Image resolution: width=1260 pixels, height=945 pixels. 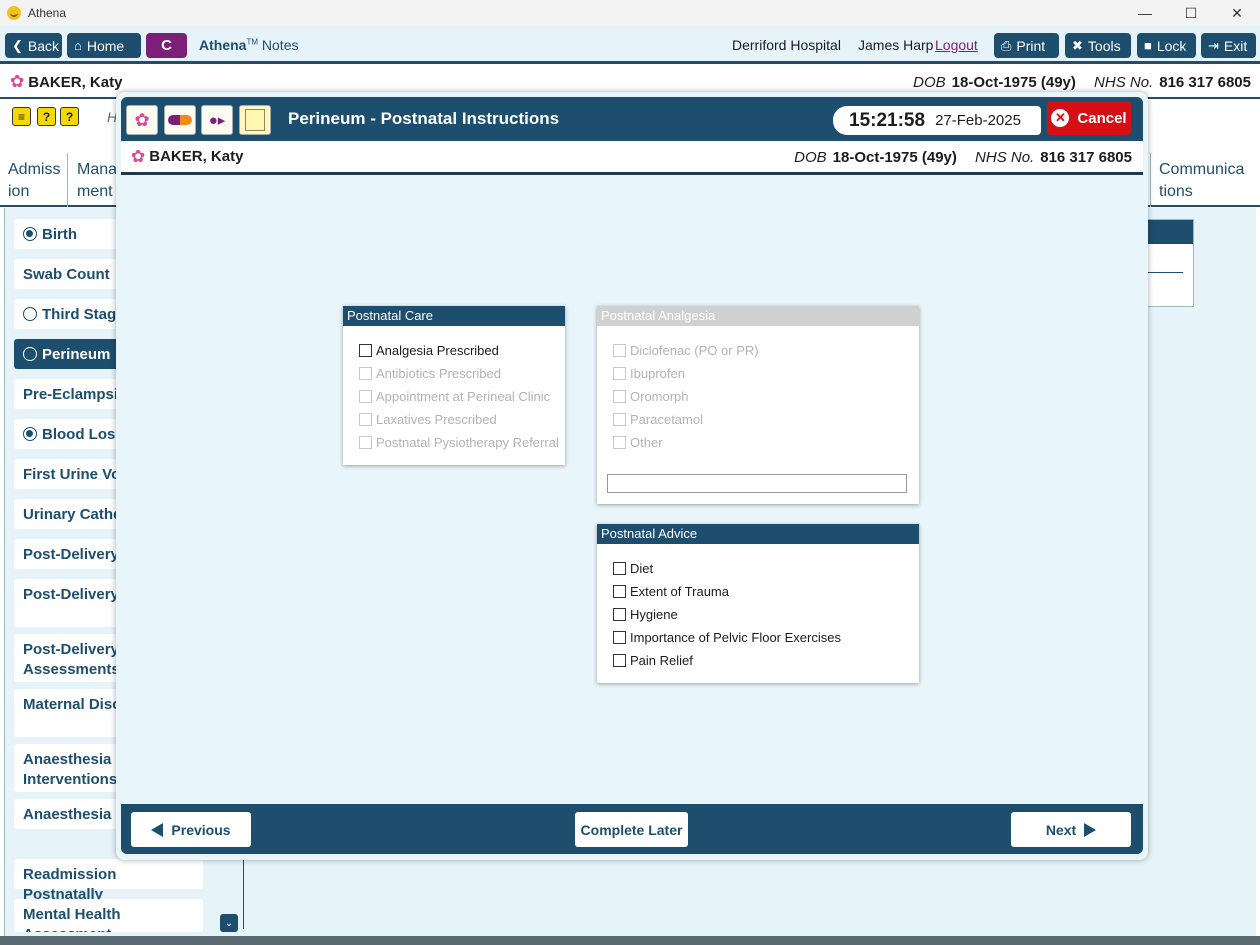 What do you see at coordinates (14, 13) in the screenshot?
I see `athena-logo-icon` at bounding box center [14, 13].